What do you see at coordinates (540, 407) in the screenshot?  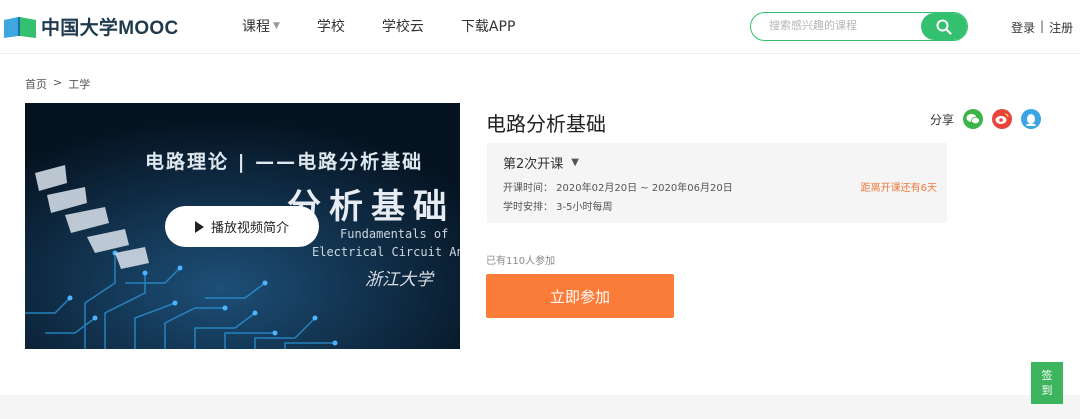 I see `page-bottom-band` at bounding box center [540, 407].